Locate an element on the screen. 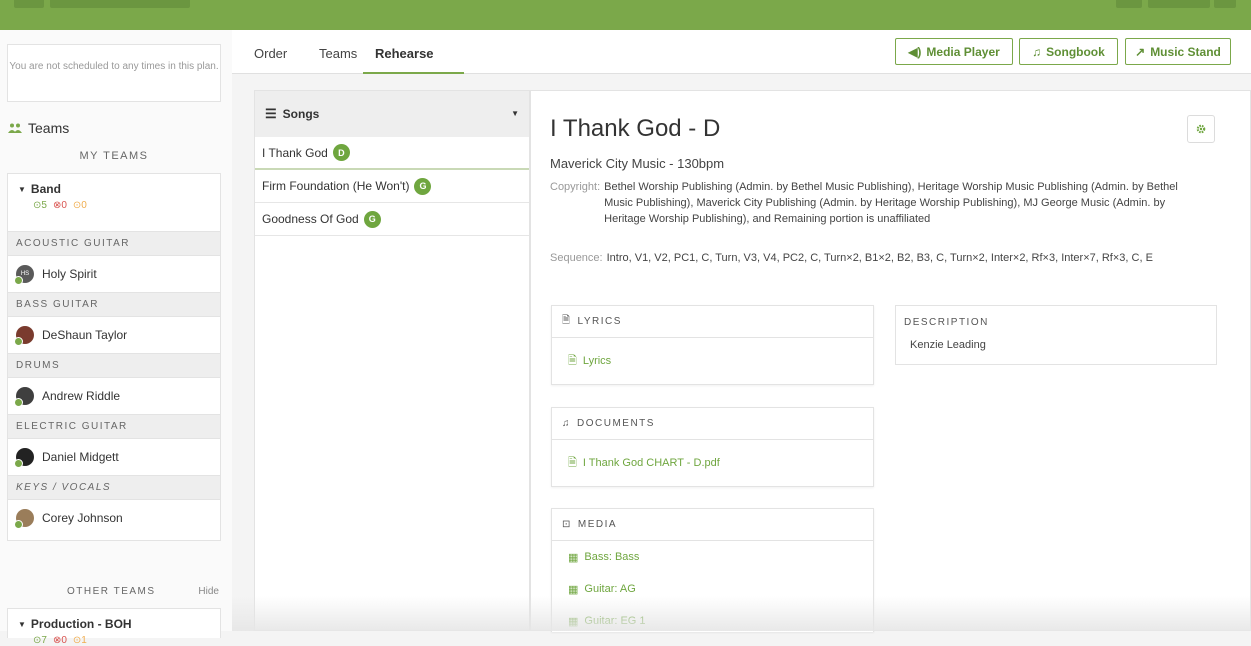  description-header: DESCRIPTION is located at coordinates (946, 322).